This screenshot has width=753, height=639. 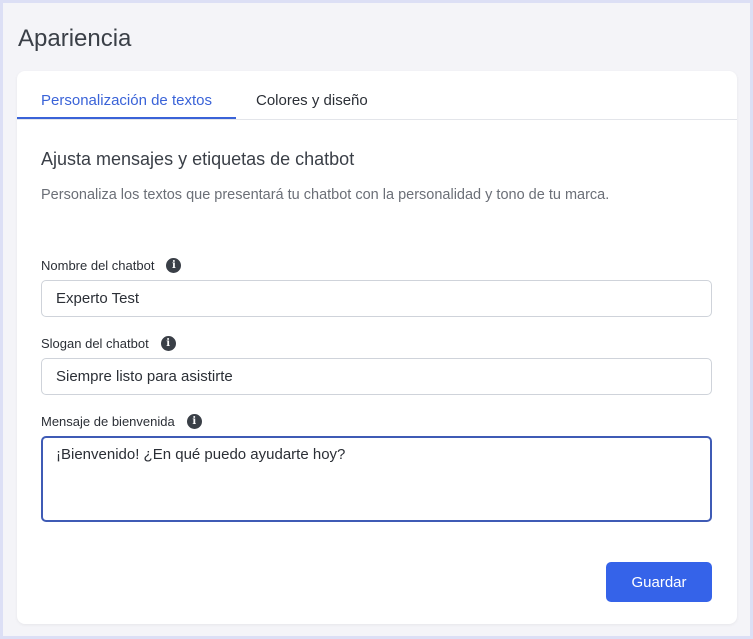 I want to click on chatbot-name-label: Nombre del chatbot i, so click(x=111, y=265).